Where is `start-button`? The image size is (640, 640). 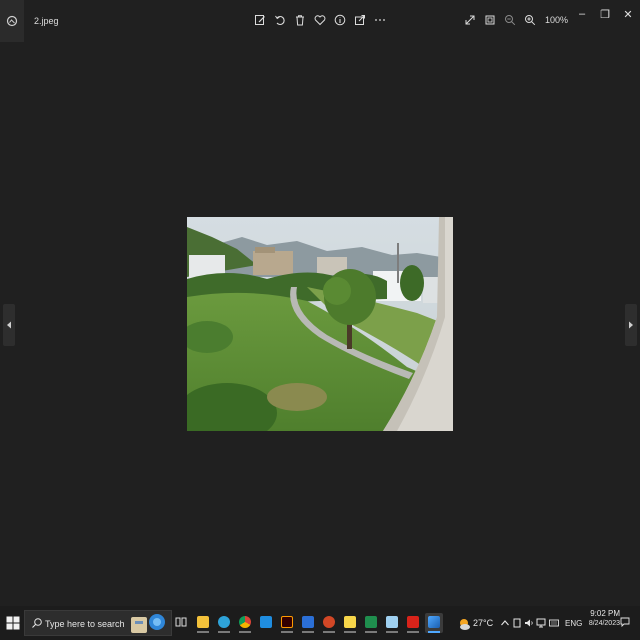 start-button is located at coordinates (13, 623).